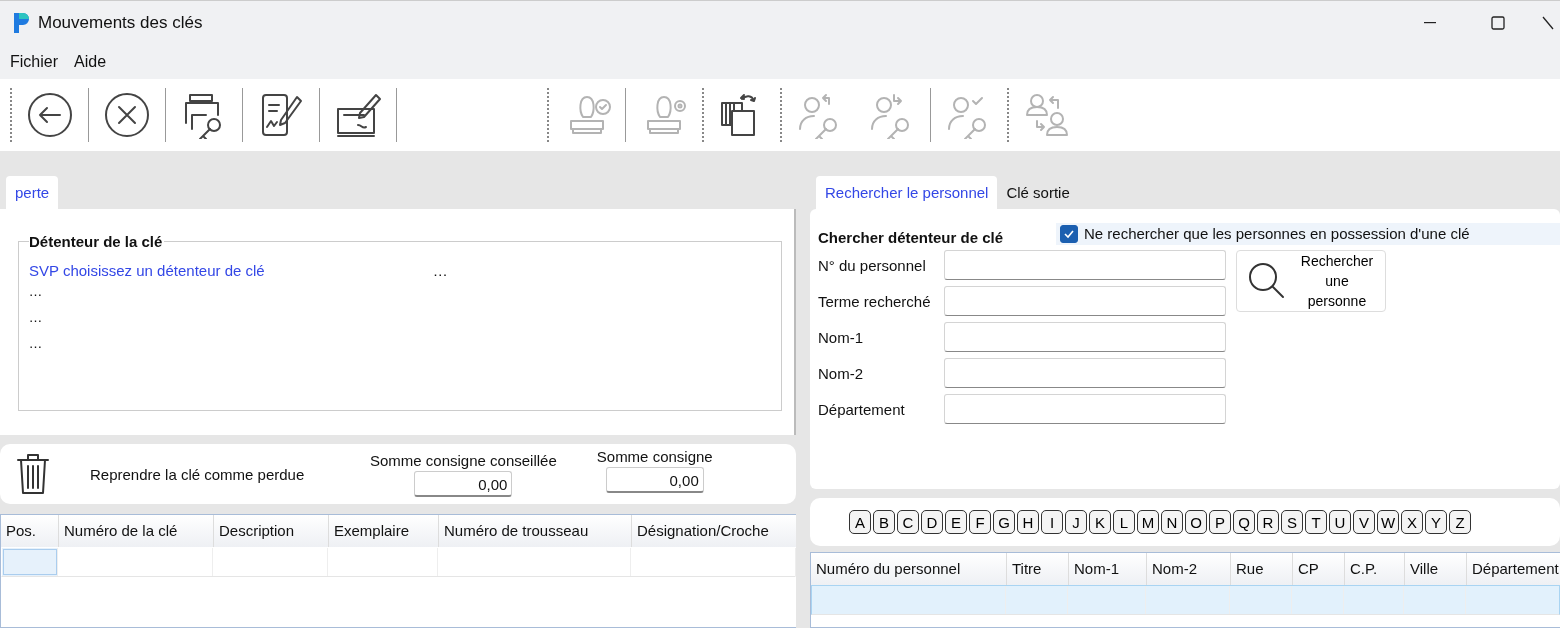 The image size is (1560, 628). Describe the element at coordinates (841, 373) in the screenshot. I see `field-label: Nom-2` at that location.